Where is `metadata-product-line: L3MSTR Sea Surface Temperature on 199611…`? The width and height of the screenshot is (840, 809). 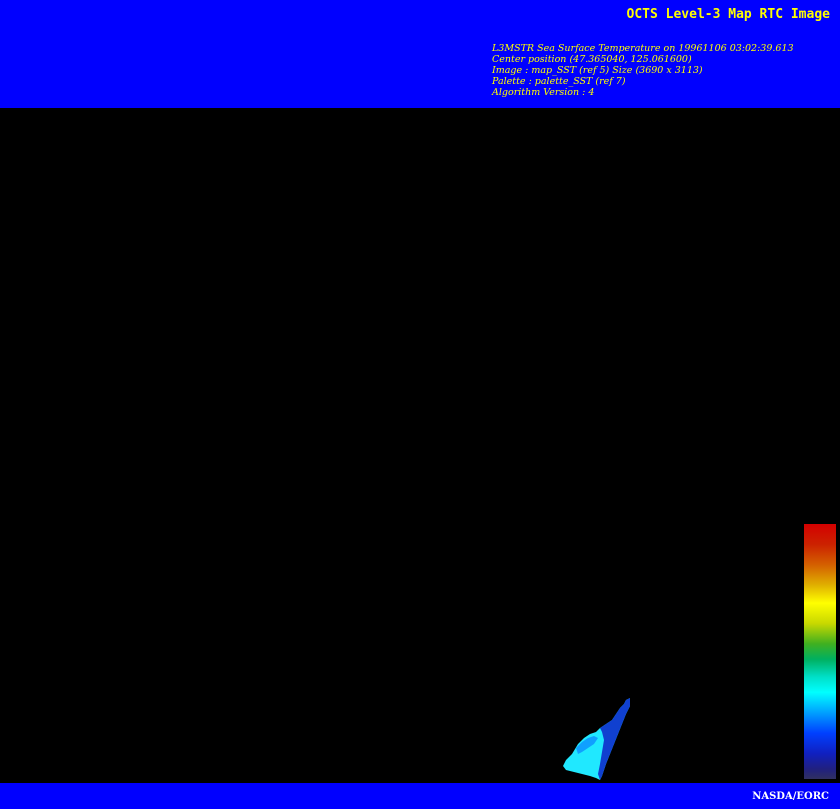
metadata-product-line: L3MSTR Sea Surface Temperature on 199611… is located at coordinates (643, 48).